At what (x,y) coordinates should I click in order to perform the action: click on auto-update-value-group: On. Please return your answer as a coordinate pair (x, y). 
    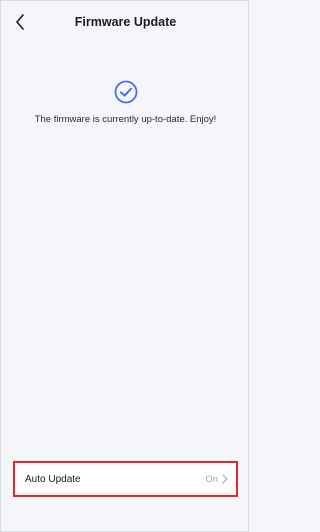
    Looking at the image, I should click on (216, 479).